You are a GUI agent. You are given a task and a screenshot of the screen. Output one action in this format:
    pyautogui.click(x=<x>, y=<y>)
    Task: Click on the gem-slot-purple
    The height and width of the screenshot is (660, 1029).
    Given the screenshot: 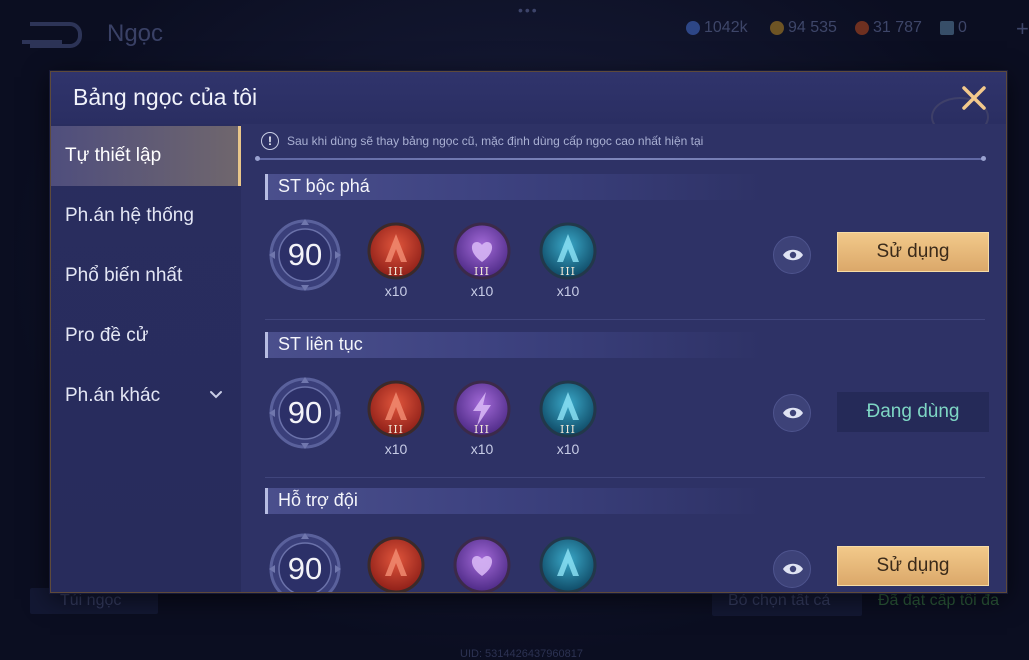 What is the action you would take?
    pyautogui.click(x=482, y=564)
    